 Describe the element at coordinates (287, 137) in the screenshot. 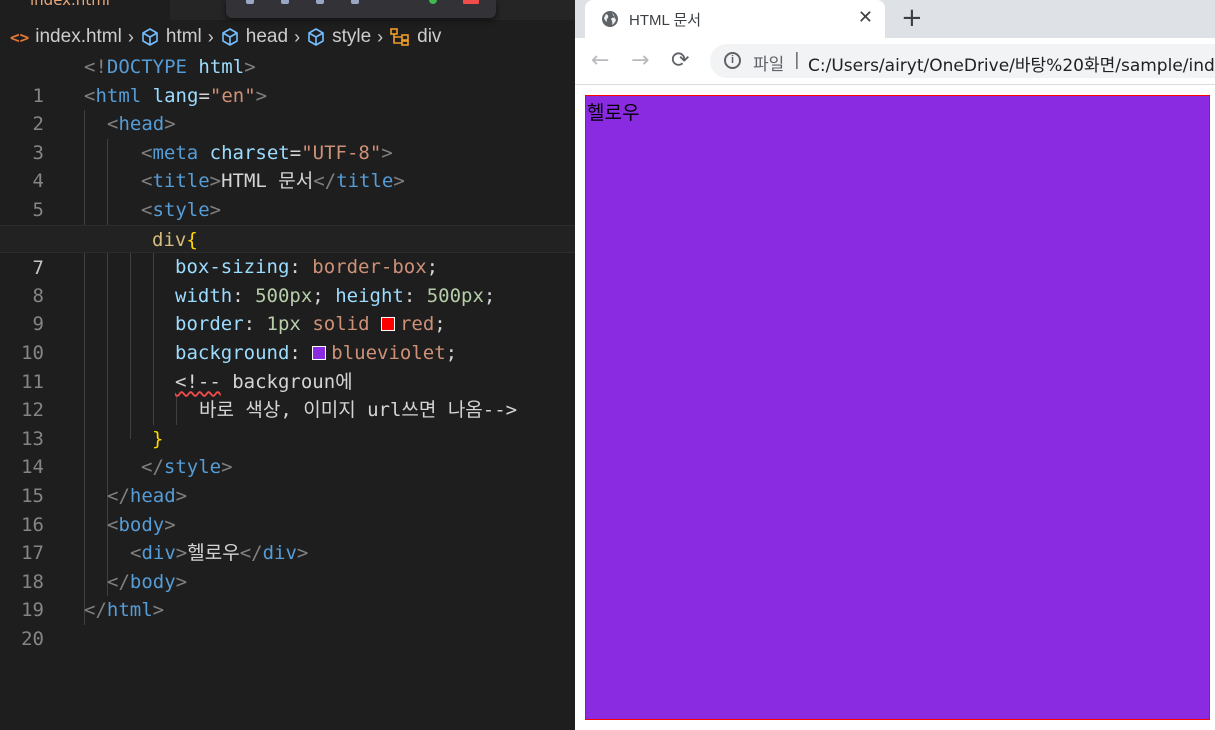

I see `code-line: 3 <head>` at that location.